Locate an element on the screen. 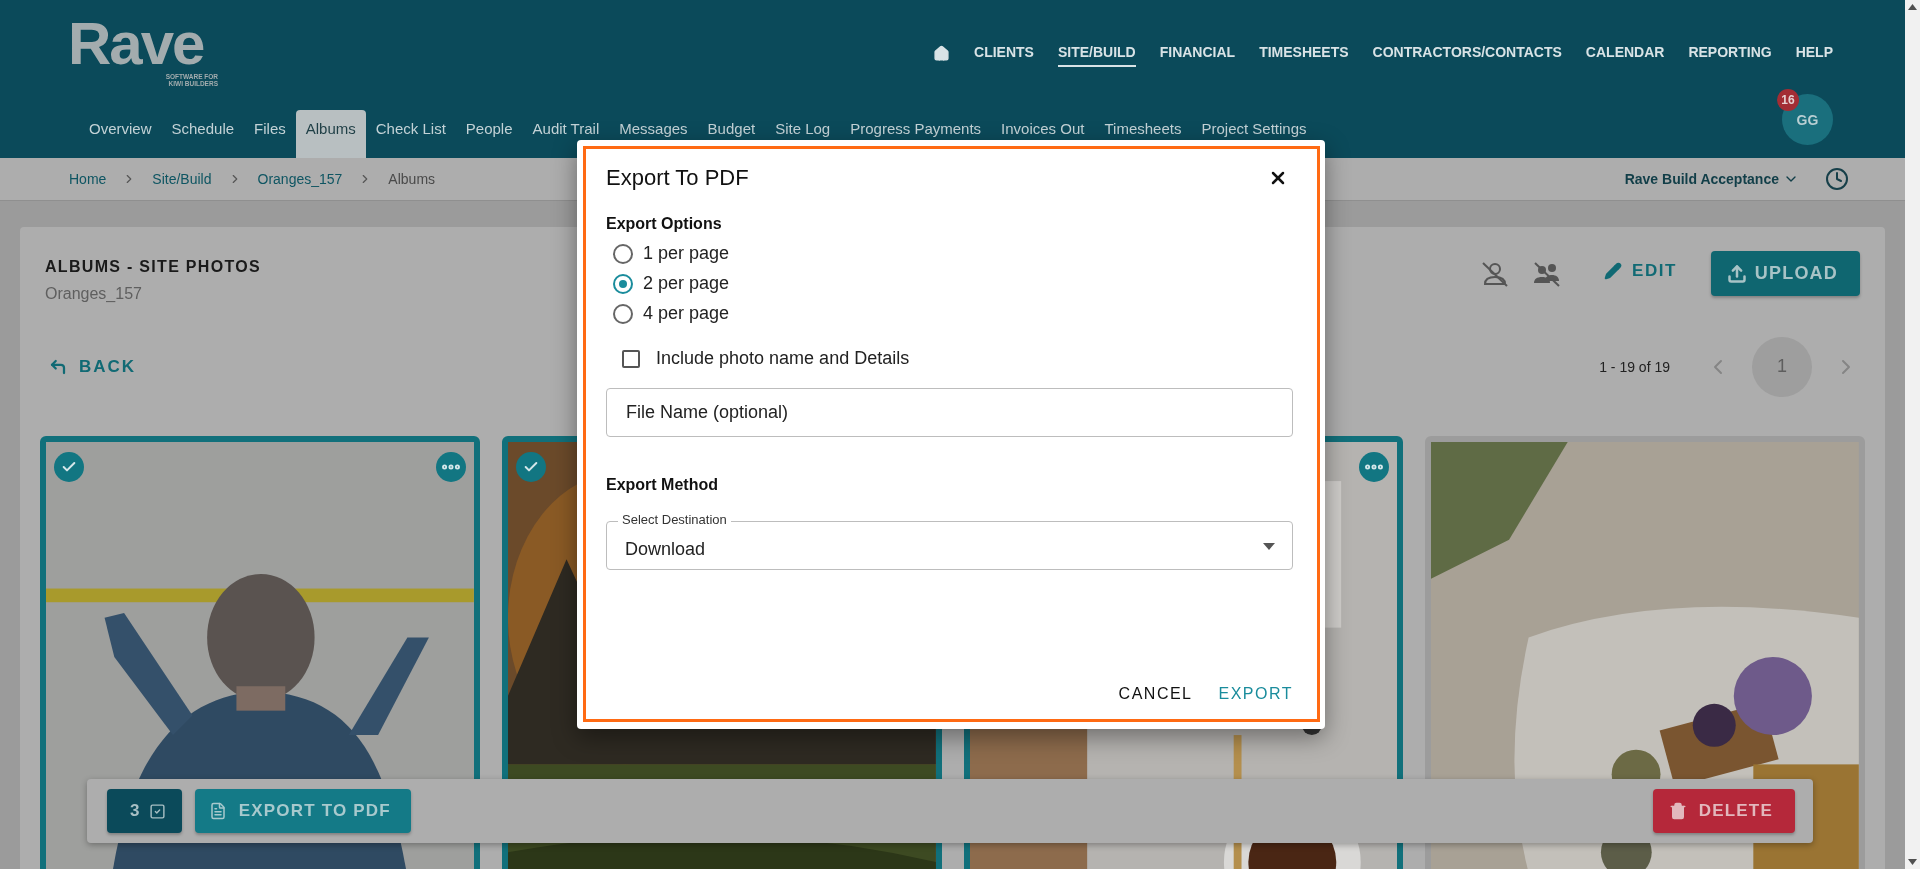 This screenshot has width=1920, height=869. section-tab: Overview is located at coordinates (120, 134).